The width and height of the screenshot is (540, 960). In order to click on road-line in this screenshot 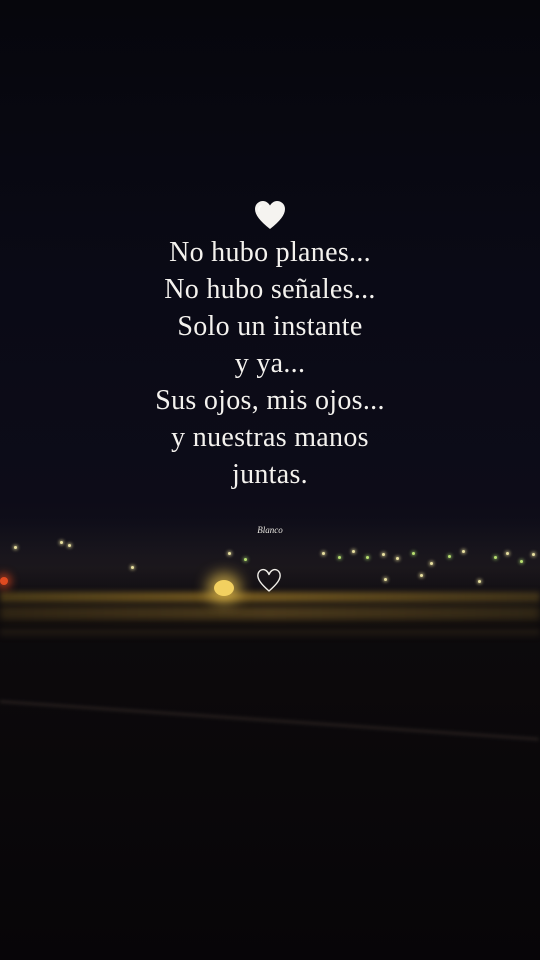, I will do `click(269, 720)`.